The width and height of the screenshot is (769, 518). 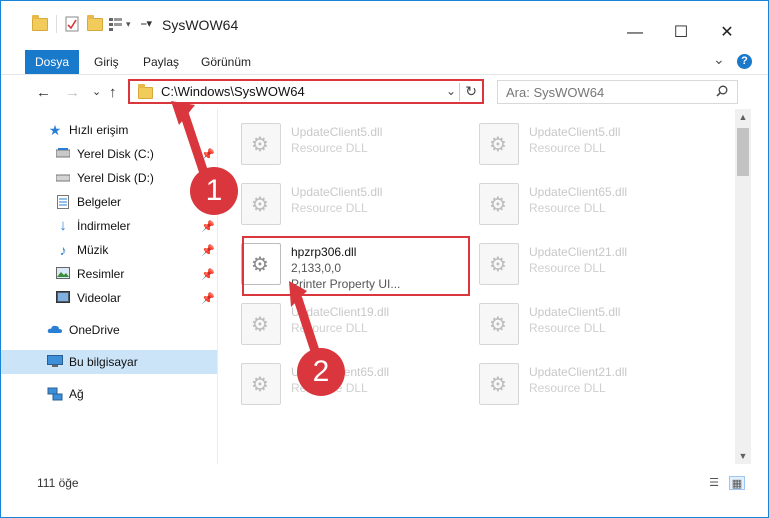 What do you see at coordinates (214, 191) in the screenshot?
I see `step-1-badge: 1` at bounding box center [214, 191].